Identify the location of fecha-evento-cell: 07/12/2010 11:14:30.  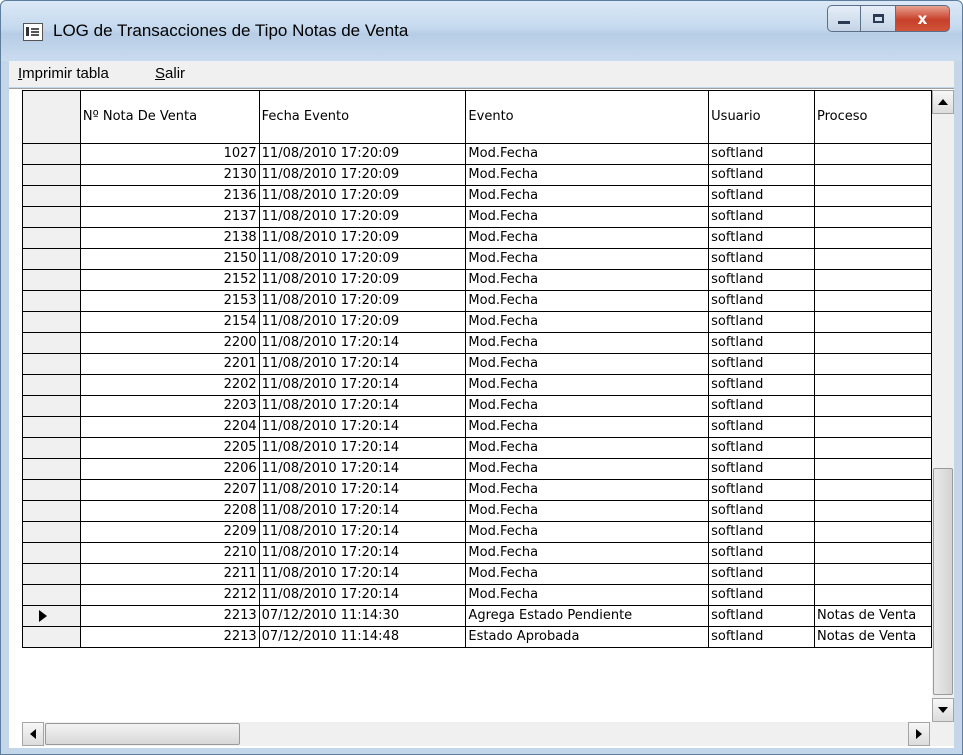
(362, 616).